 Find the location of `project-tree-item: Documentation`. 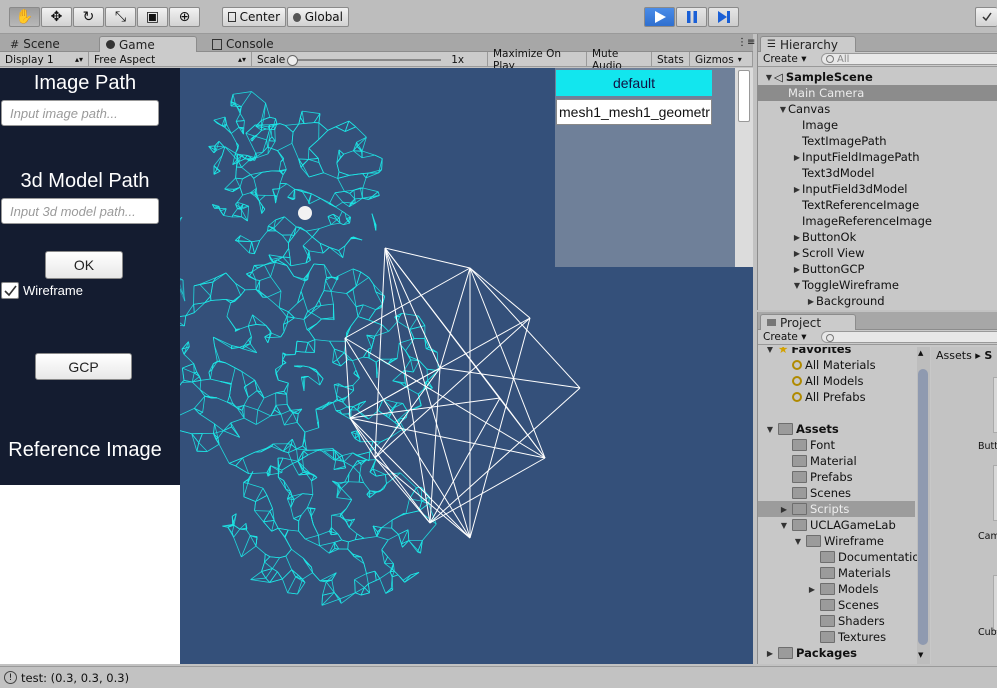

project-tree-item: Documentation is located at coordinates (838, 557).